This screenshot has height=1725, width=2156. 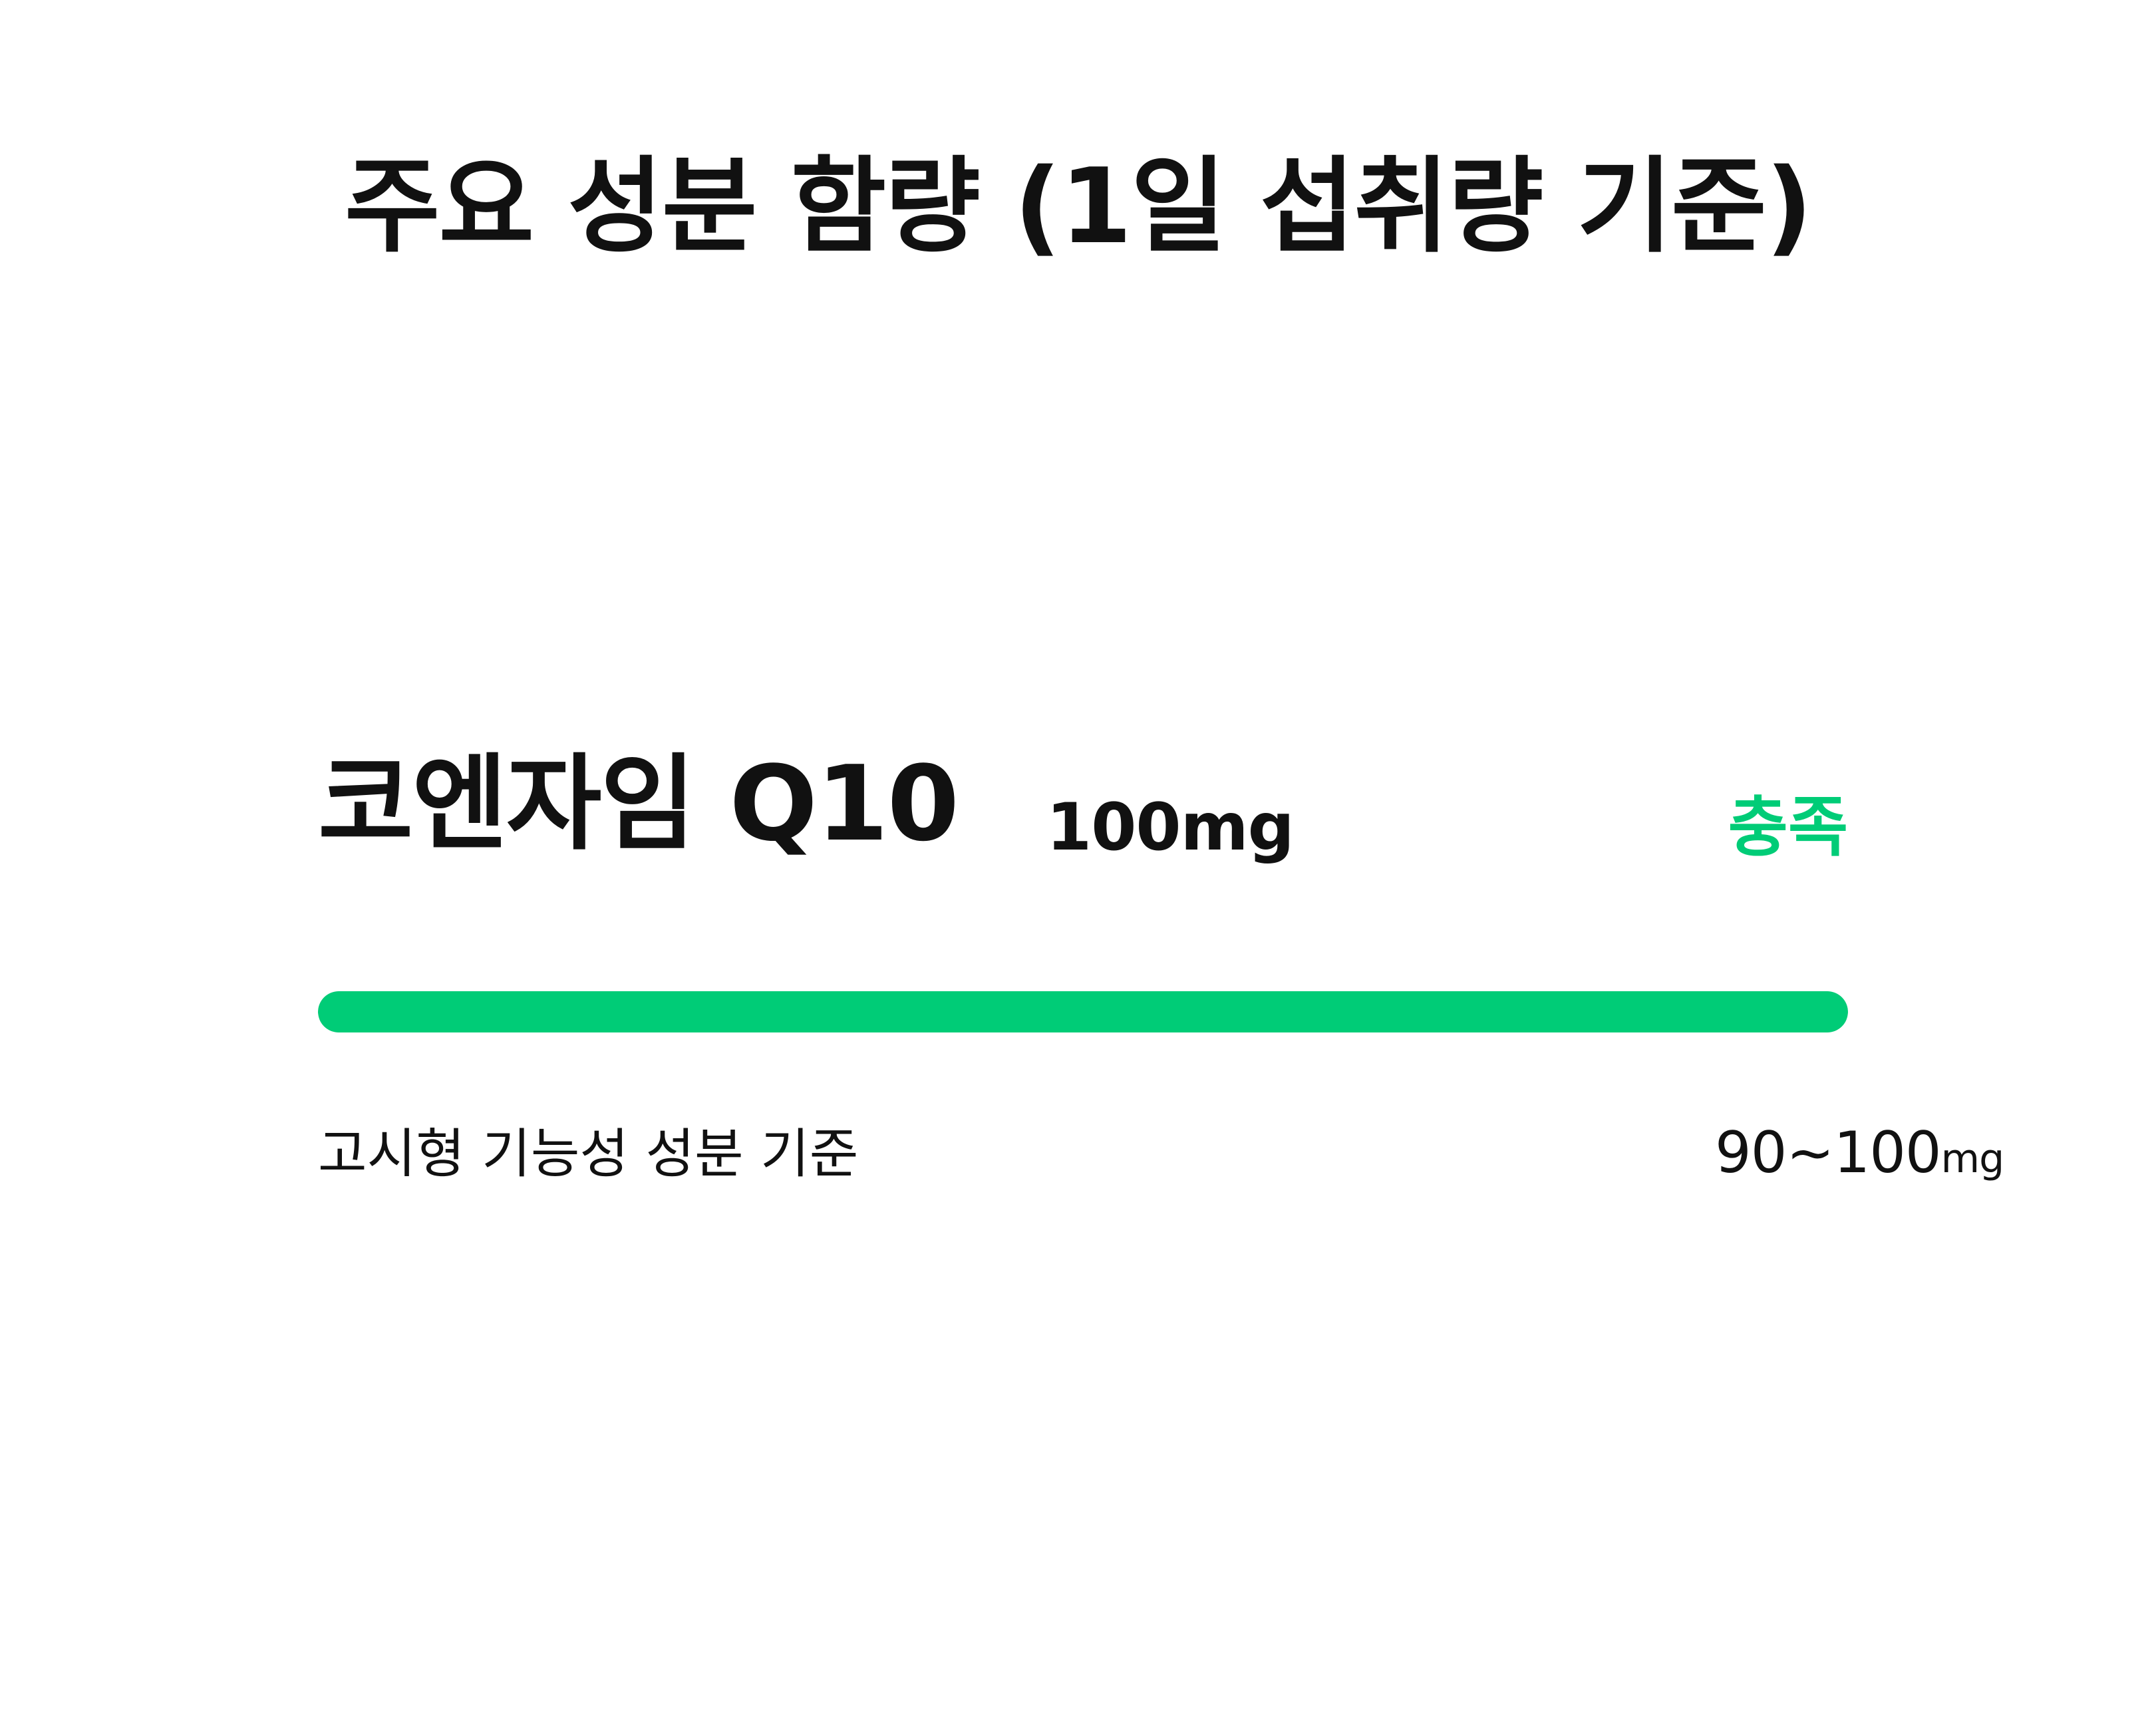 I want to click on ingredient-name: 코엔자임 Q10, so click(x=639, y=803).